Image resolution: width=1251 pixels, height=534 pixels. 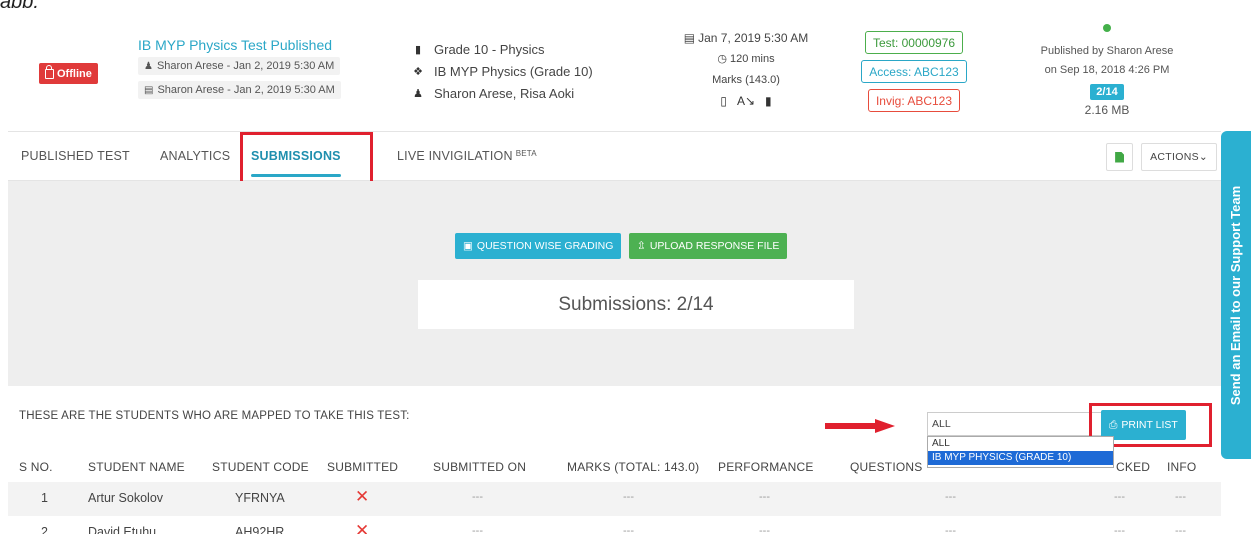 I want to click on tab-published-test: PUBLISHED TEST, so click(x=75, y=156).